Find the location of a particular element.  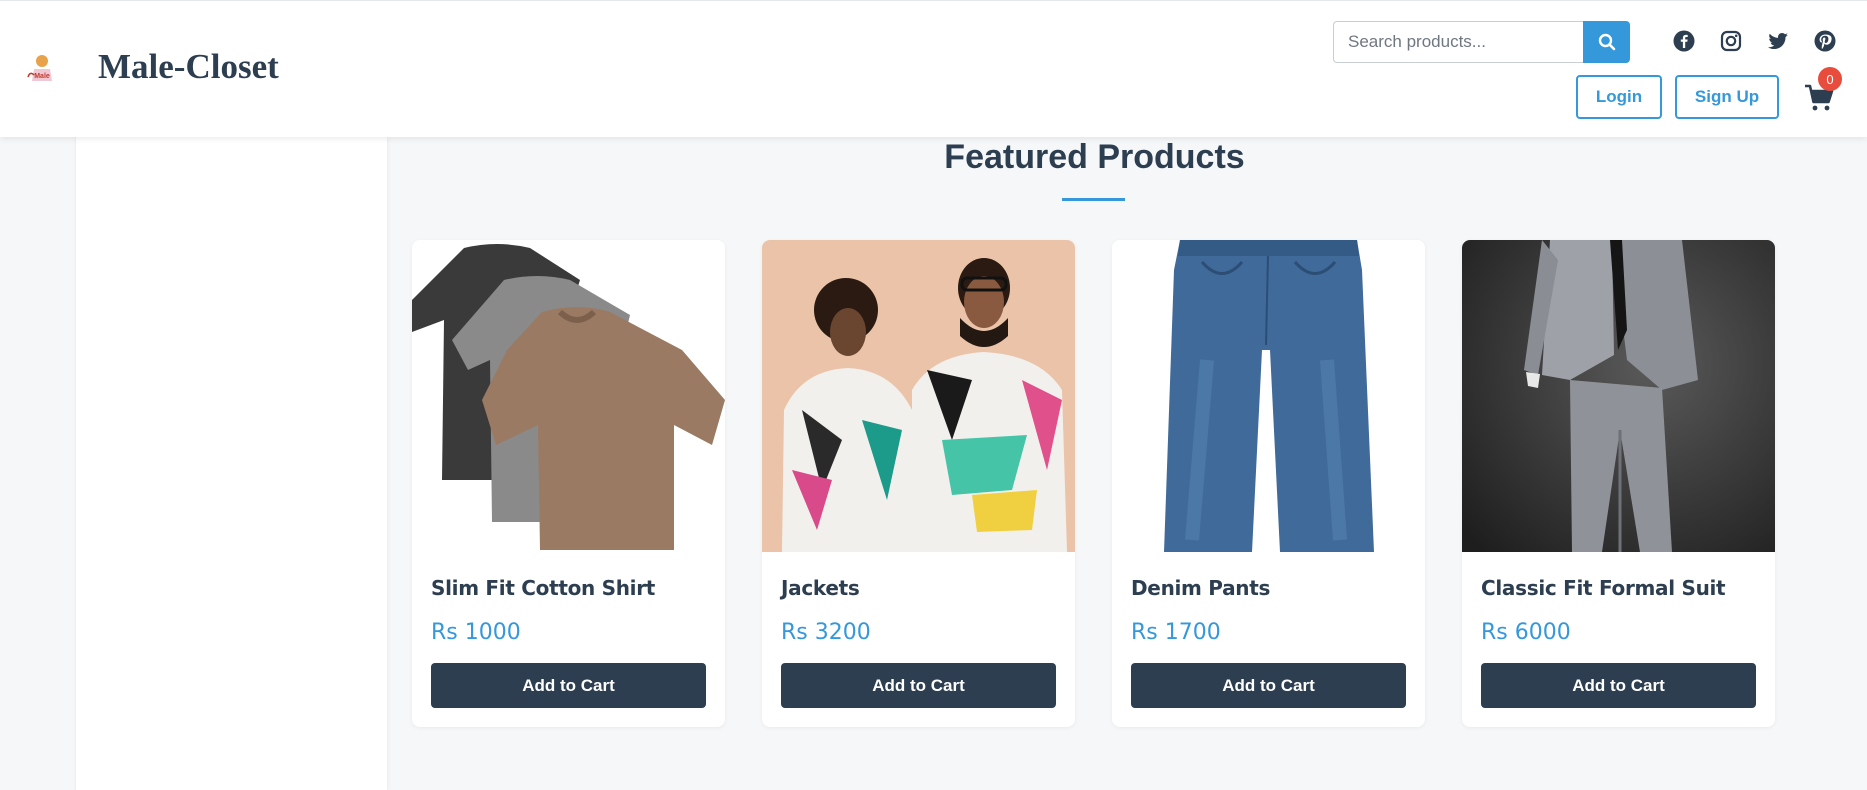

title-underline is located at coordinates (1093, 199).